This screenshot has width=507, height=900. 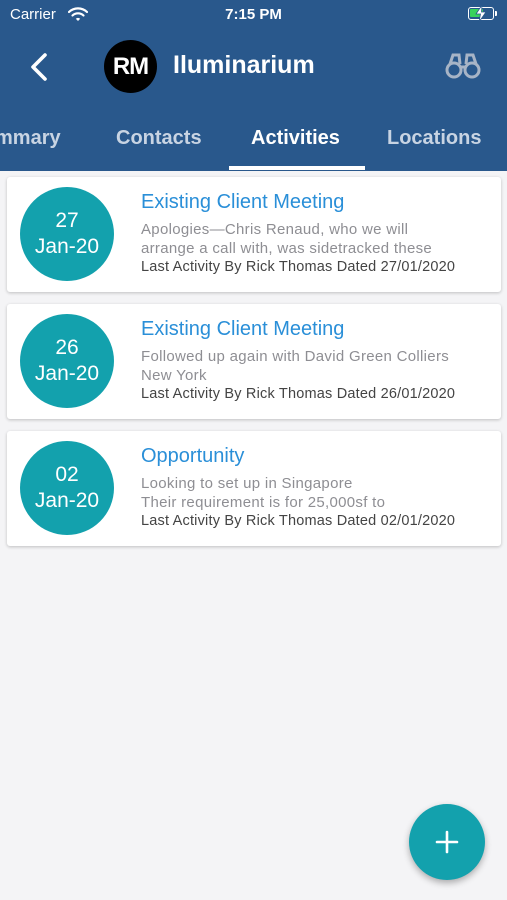 I want to click on status-bar: Carrier 7:15 PM, so click(x=253, y=15).